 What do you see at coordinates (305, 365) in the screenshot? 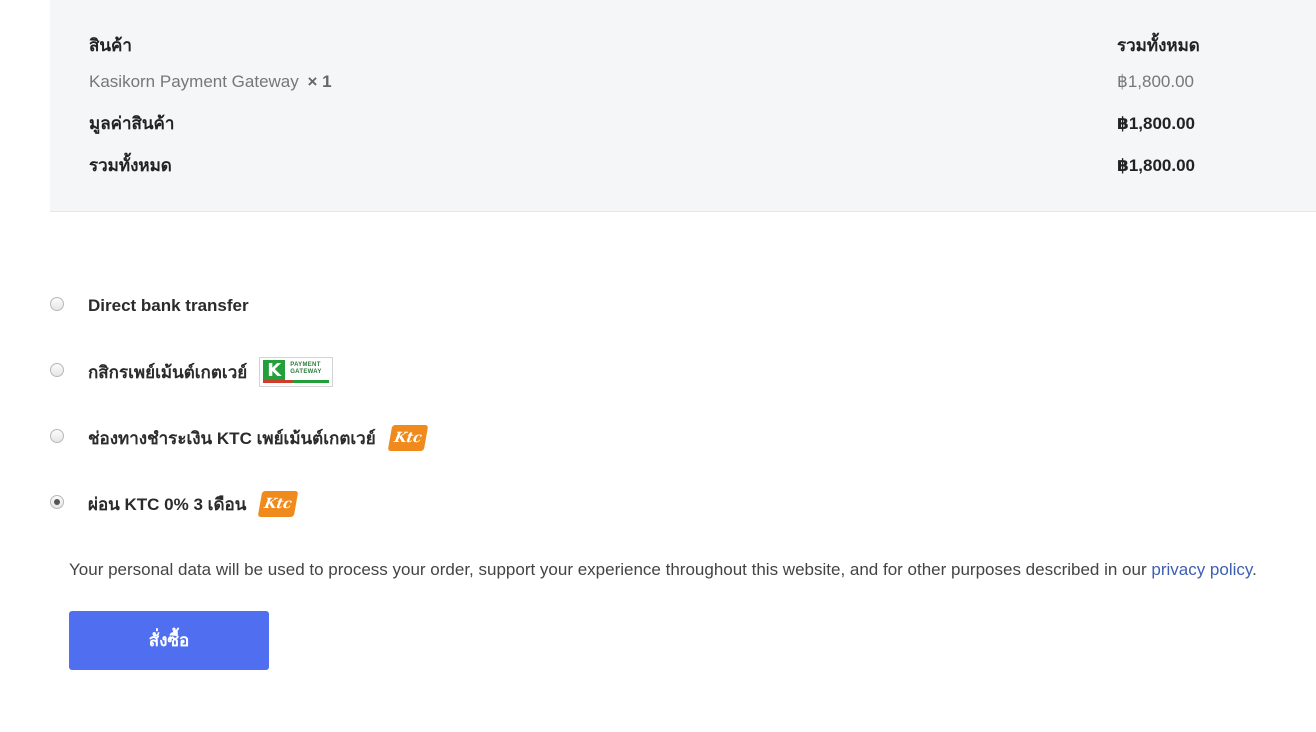
I see `kbank-logo-line1: PAYMENT` at bounding box center [305, 365].